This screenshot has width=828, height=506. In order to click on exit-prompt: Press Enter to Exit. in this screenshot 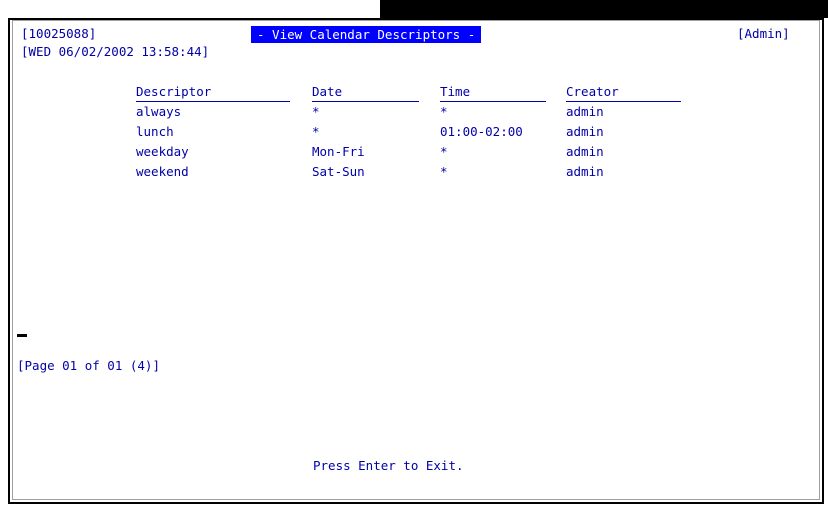, I will do `click(388, 466)`.